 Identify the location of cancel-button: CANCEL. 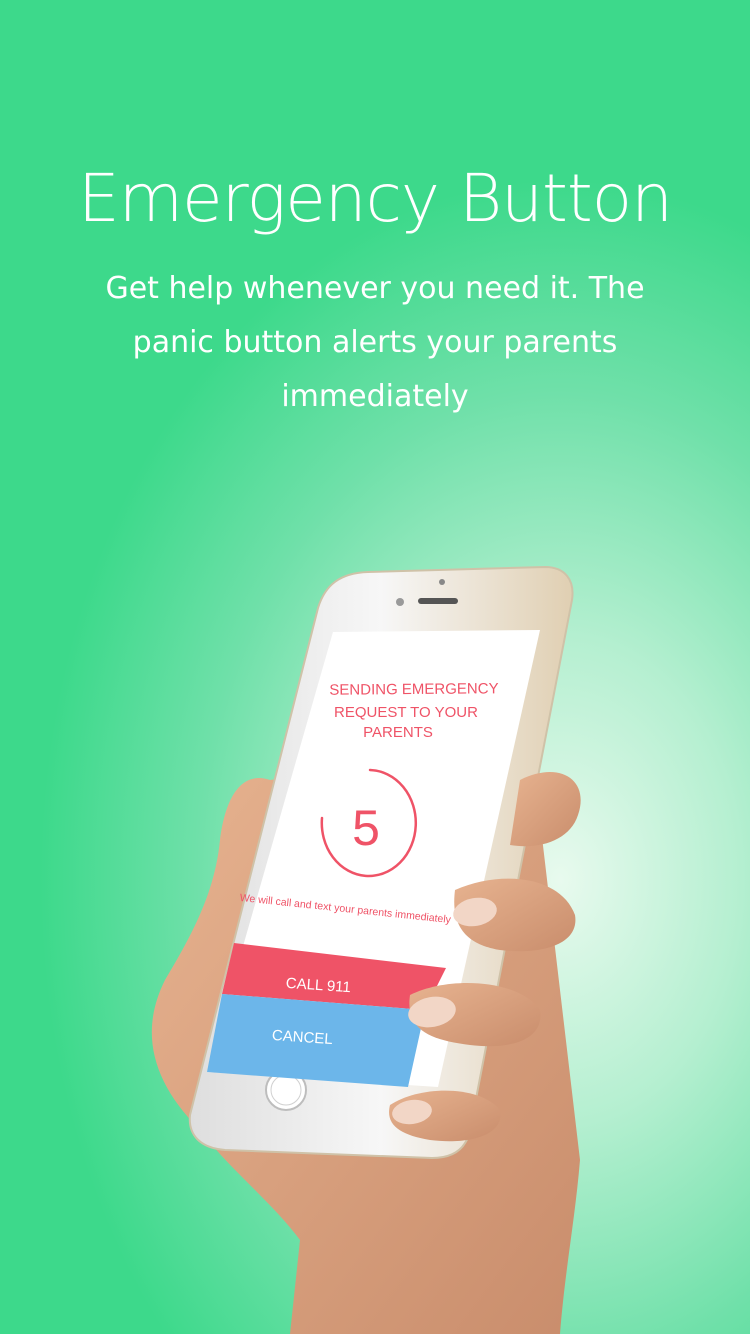
(316, 1040).